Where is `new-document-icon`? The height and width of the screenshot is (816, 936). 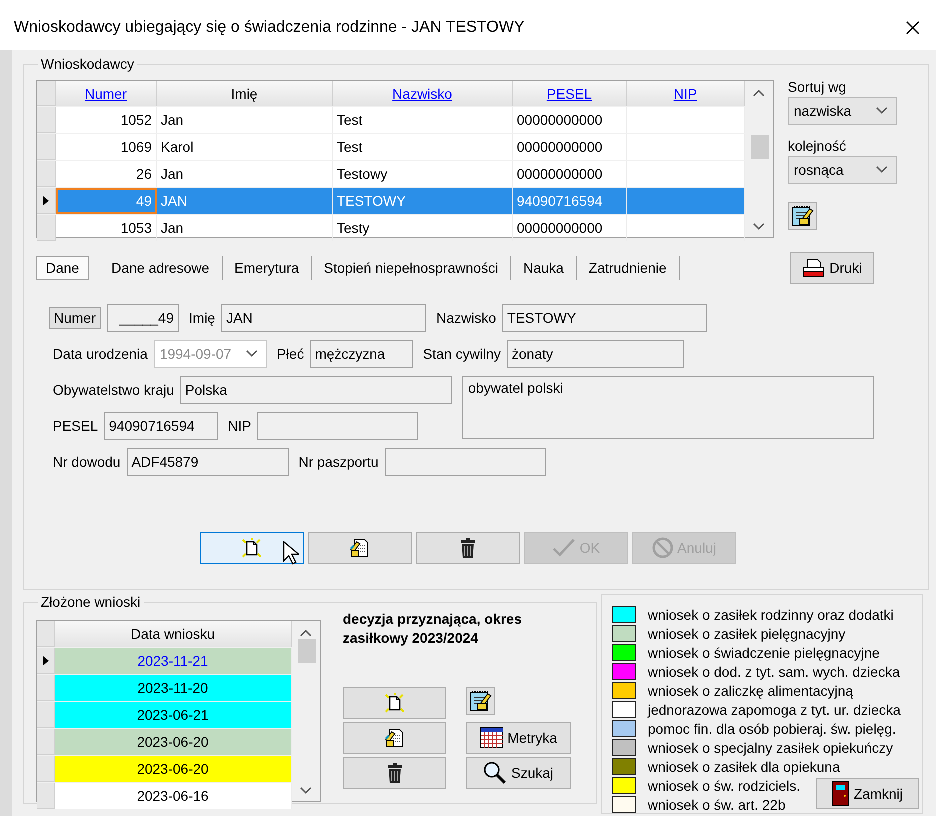
new-document-icon is located at coordinates (395, 703).